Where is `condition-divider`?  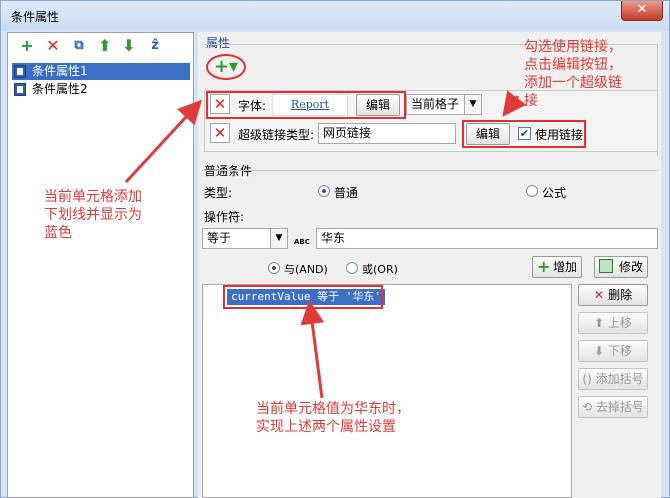
condition-divider is located at coordinates (430, 170).